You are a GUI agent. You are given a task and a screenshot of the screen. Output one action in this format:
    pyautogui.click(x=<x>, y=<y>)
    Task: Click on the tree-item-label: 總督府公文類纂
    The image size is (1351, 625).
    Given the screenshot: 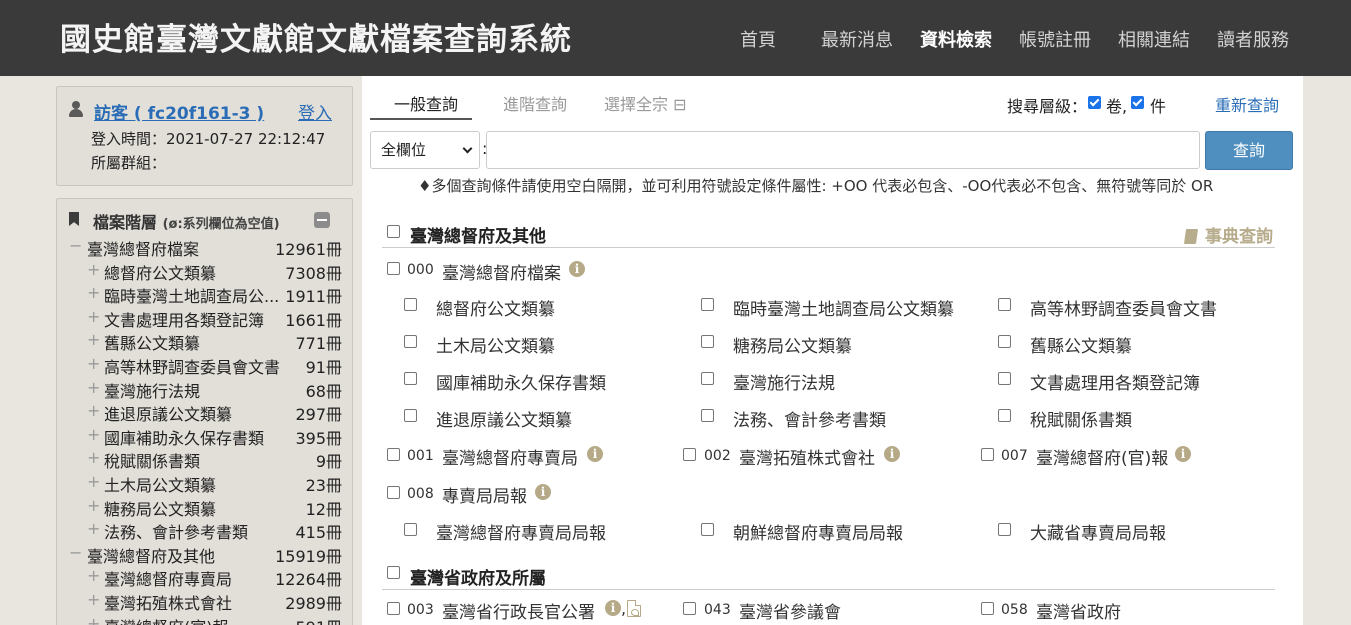 What is the action you would take?
    pyautogui.click(x=202, y=272)
    